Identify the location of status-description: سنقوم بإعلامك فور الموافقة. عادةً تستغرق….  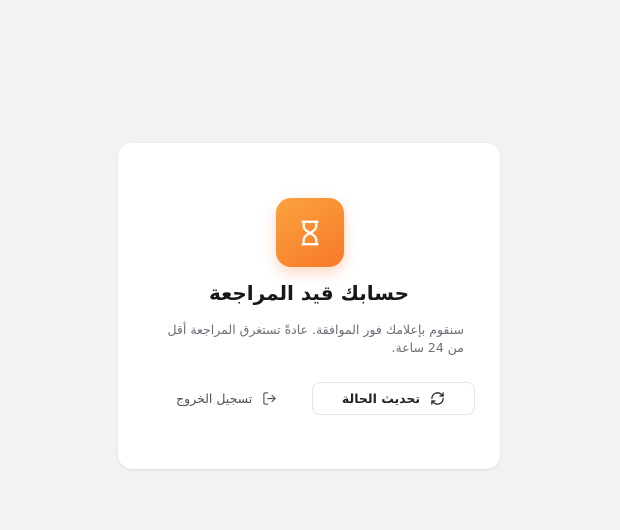
(315, 338).